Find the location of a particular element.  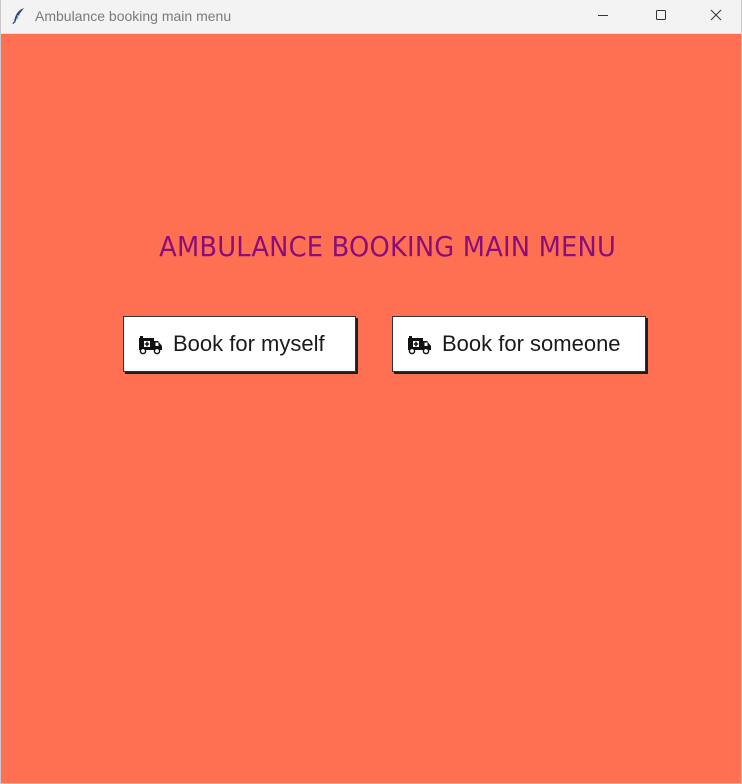

book-for-someone-label: Book for someone is located at coordinates (531, 343).